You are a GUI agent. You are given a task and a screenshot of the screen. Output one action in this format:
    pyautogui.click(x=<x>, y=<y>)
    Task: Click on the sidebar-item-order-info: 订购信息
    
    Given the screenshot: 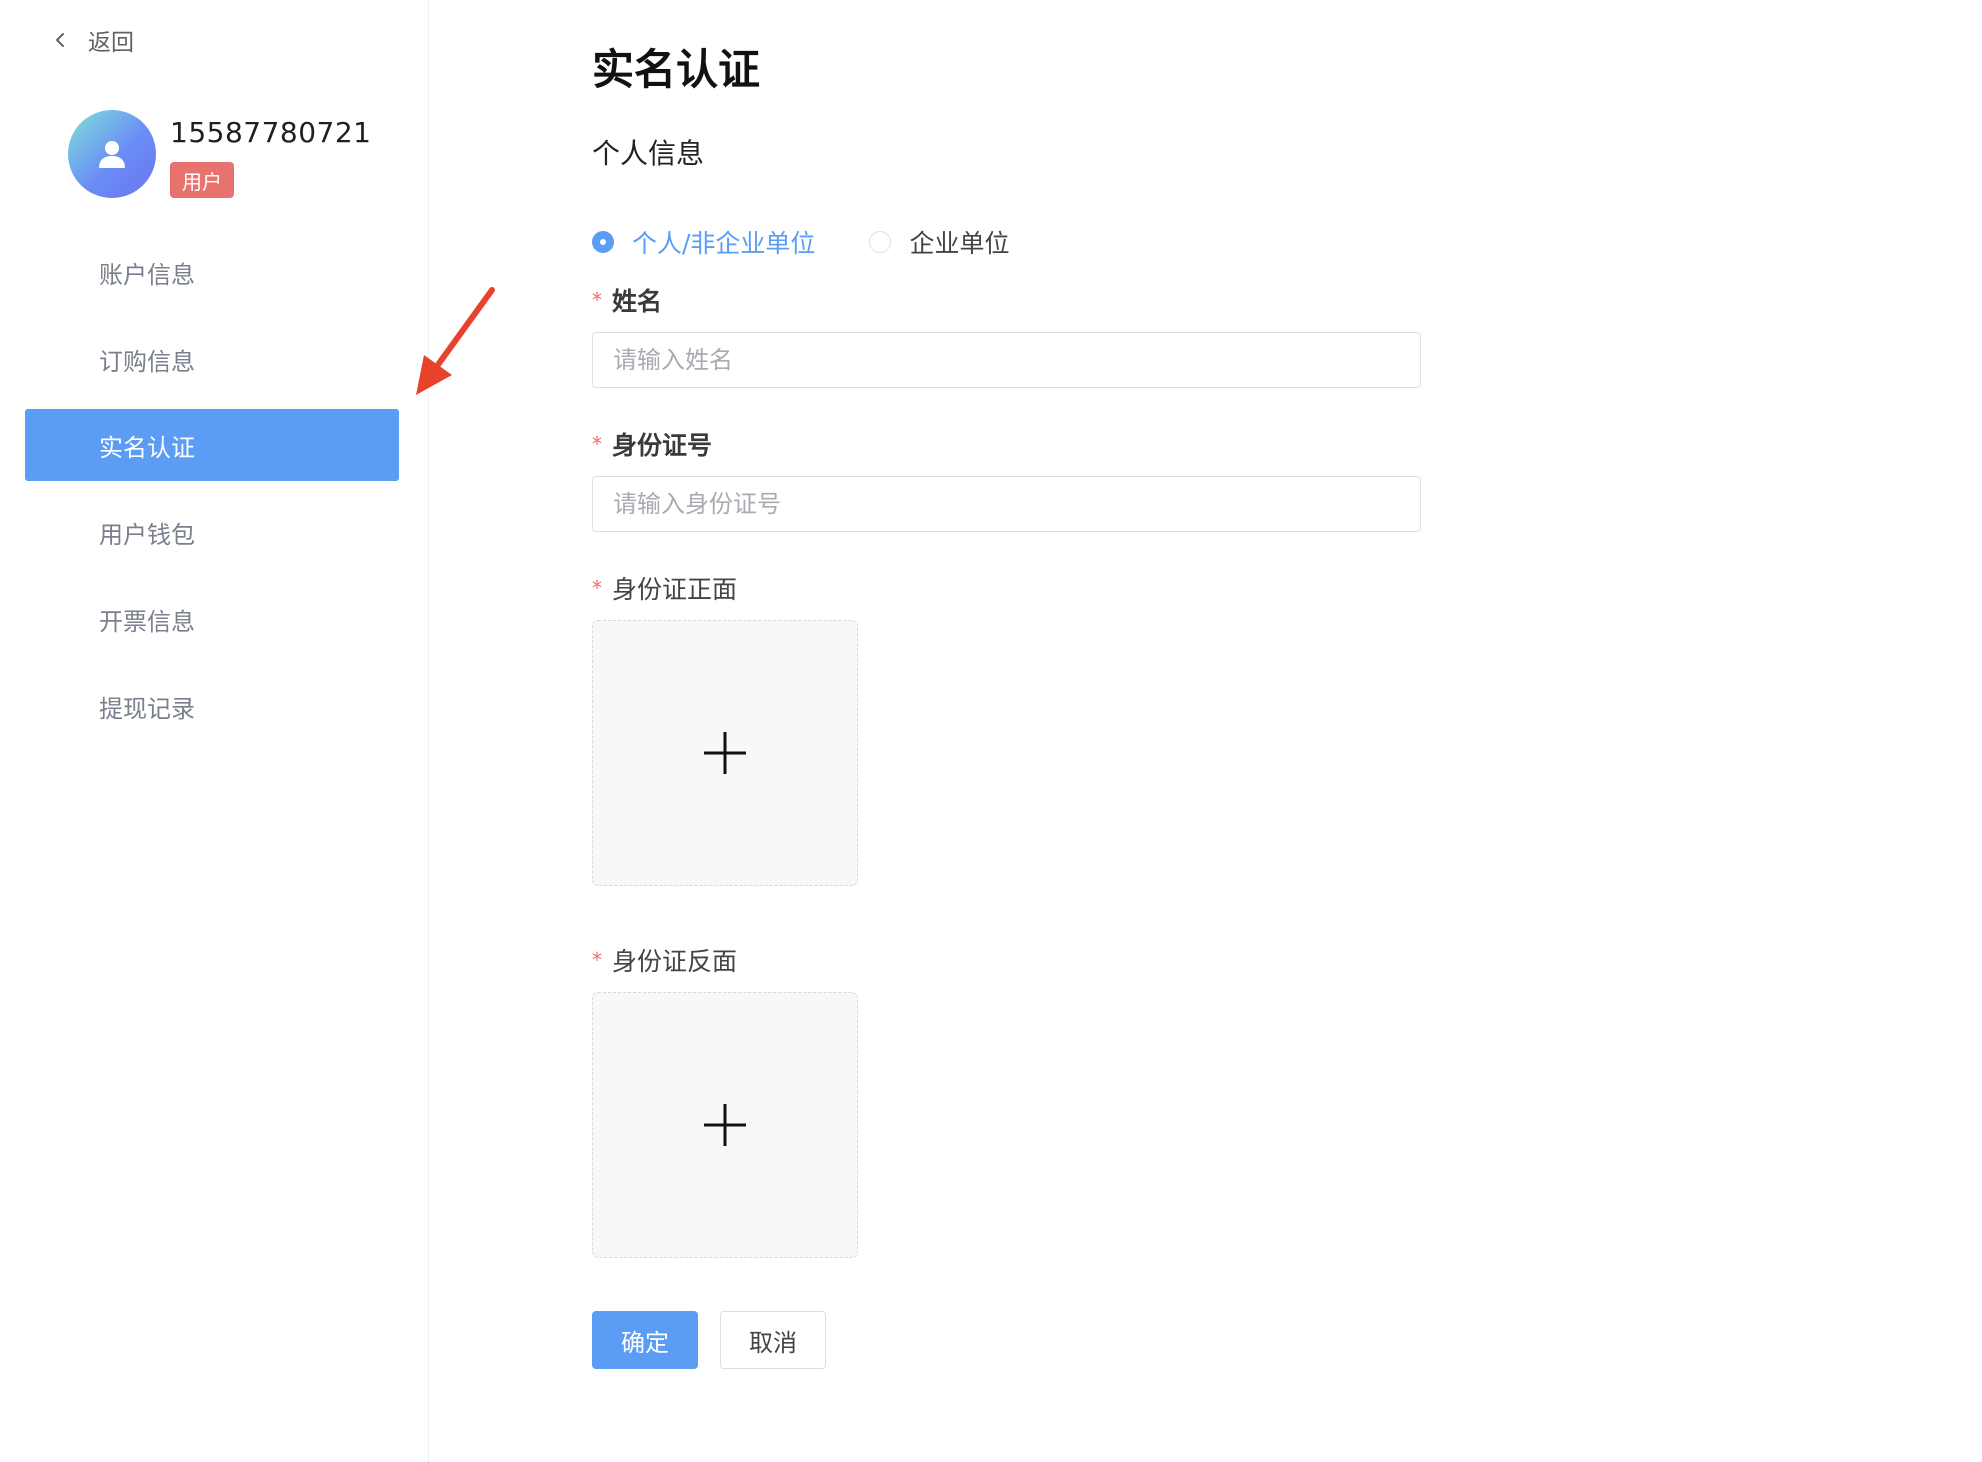 What is the action you would take?
    pyautogui.click(x=212, y=359)
    